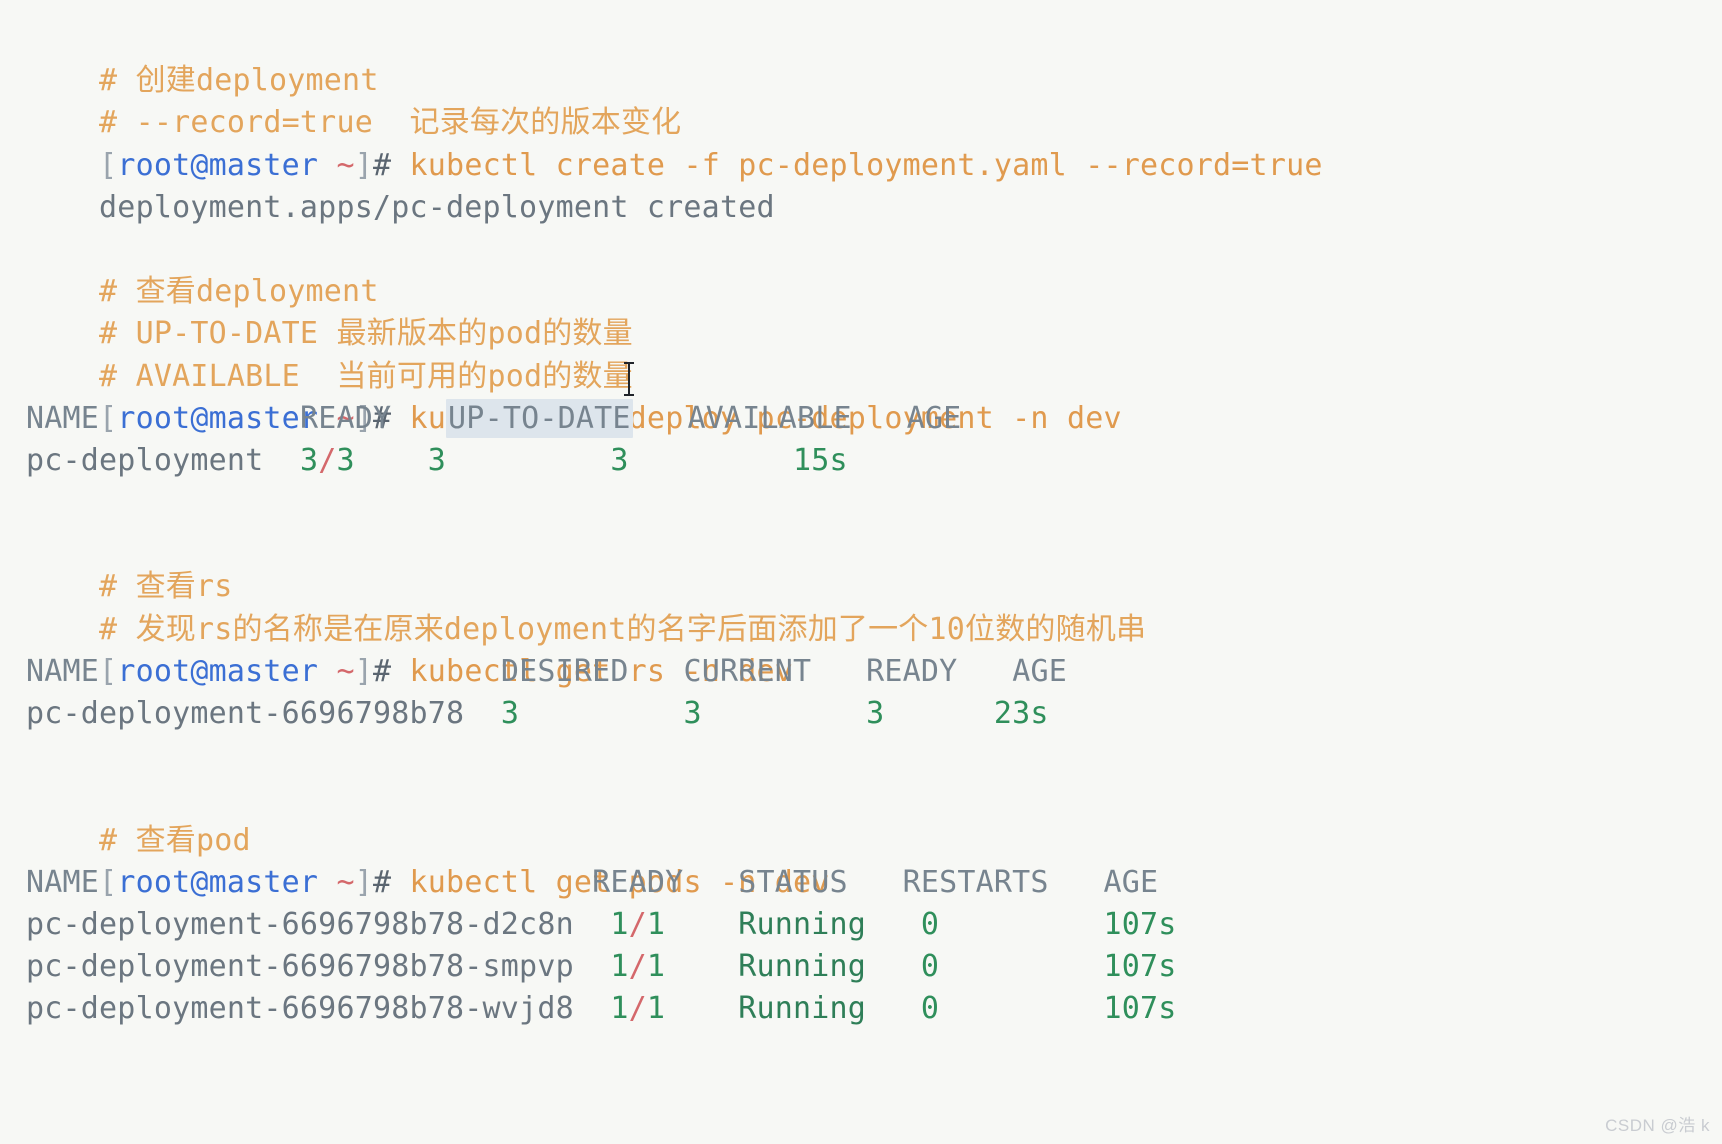 The width and height of the screenshot is (1722, 1144). What do you see at coordinates (747, 671) in the screenshot?
I see `column-header-current: CURRENT` at bounding box center [747, 671].